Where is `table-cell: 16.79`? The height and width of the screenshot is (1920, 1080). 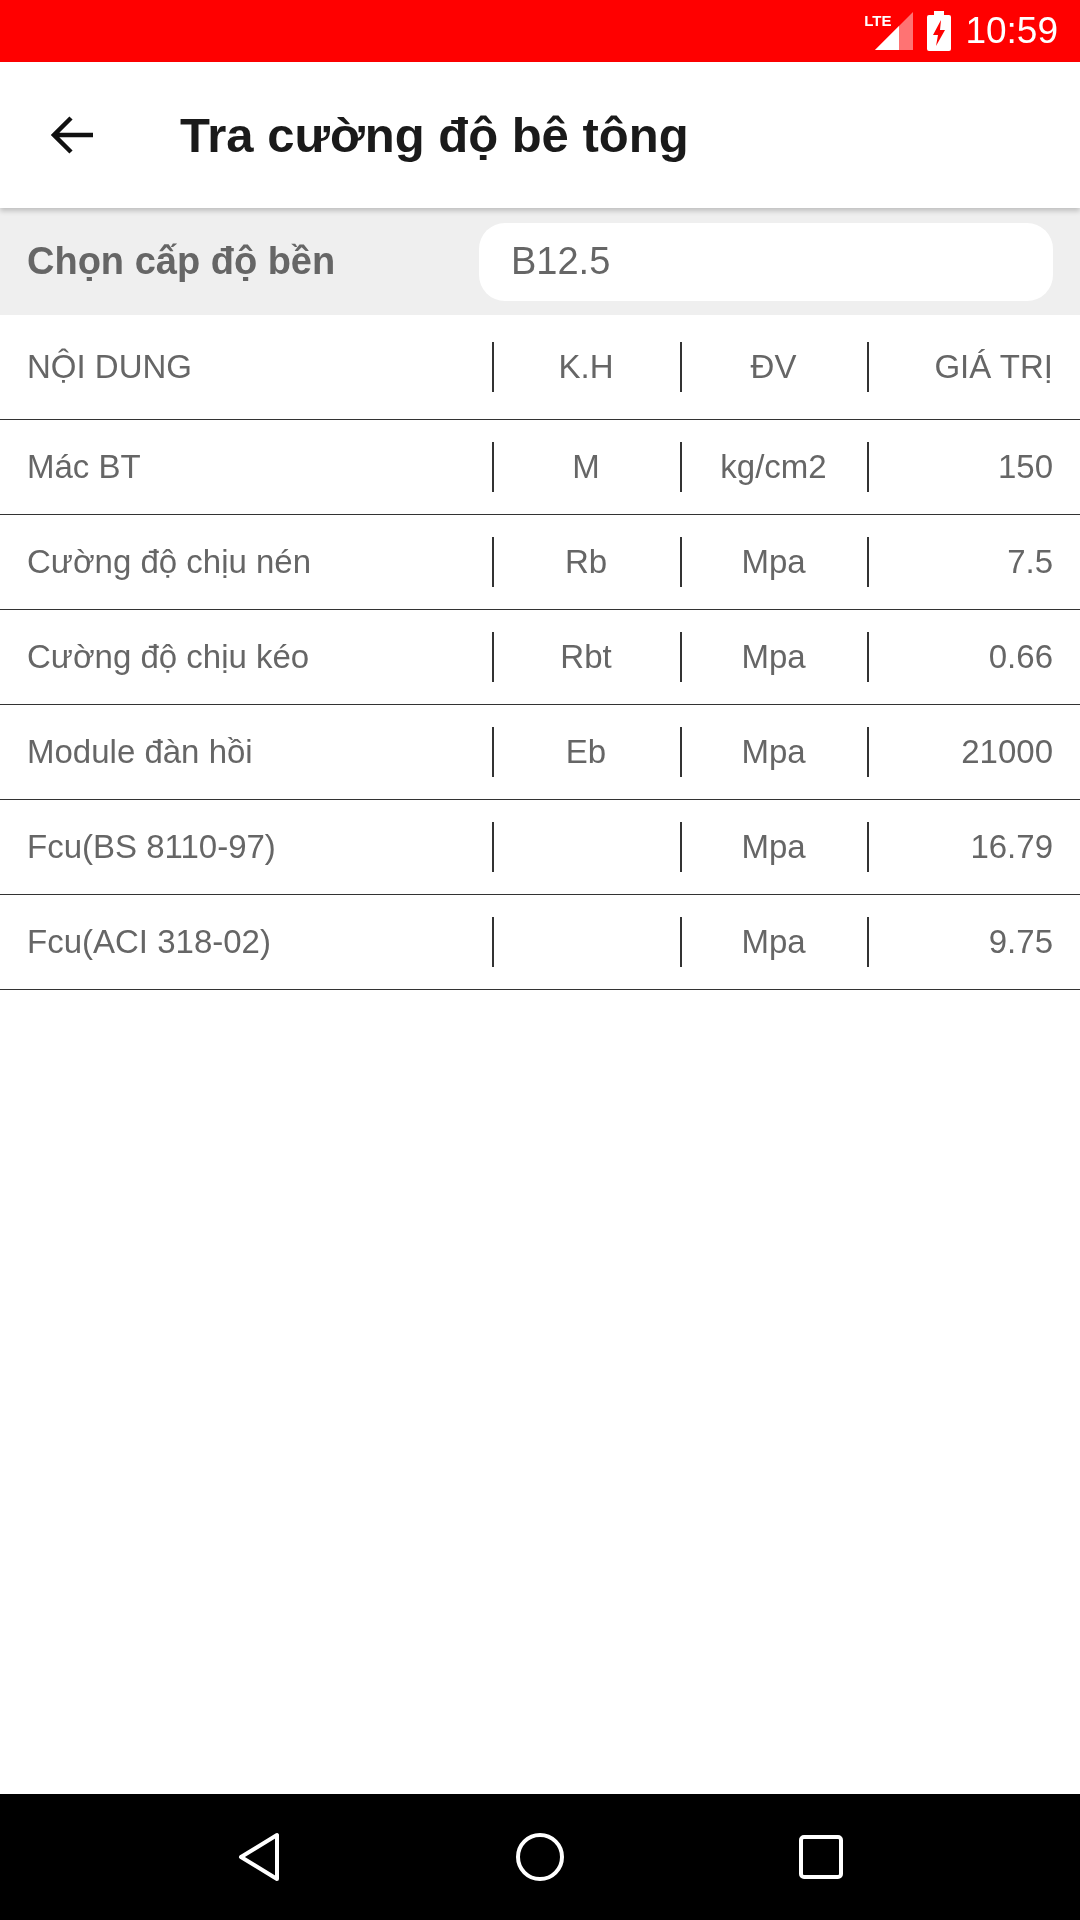
table-cell: 16.79 is located at coordinates (1011, 847).